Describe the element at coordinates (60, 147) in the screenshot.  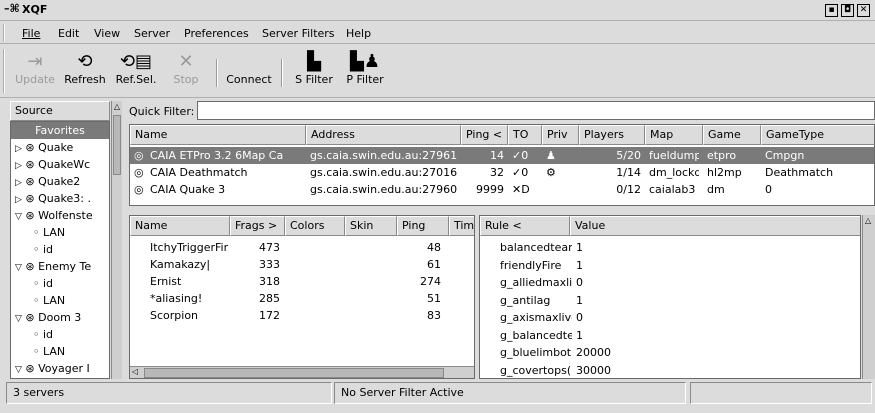
I see `source-item: ▷ ⊛ Quake` at that location.